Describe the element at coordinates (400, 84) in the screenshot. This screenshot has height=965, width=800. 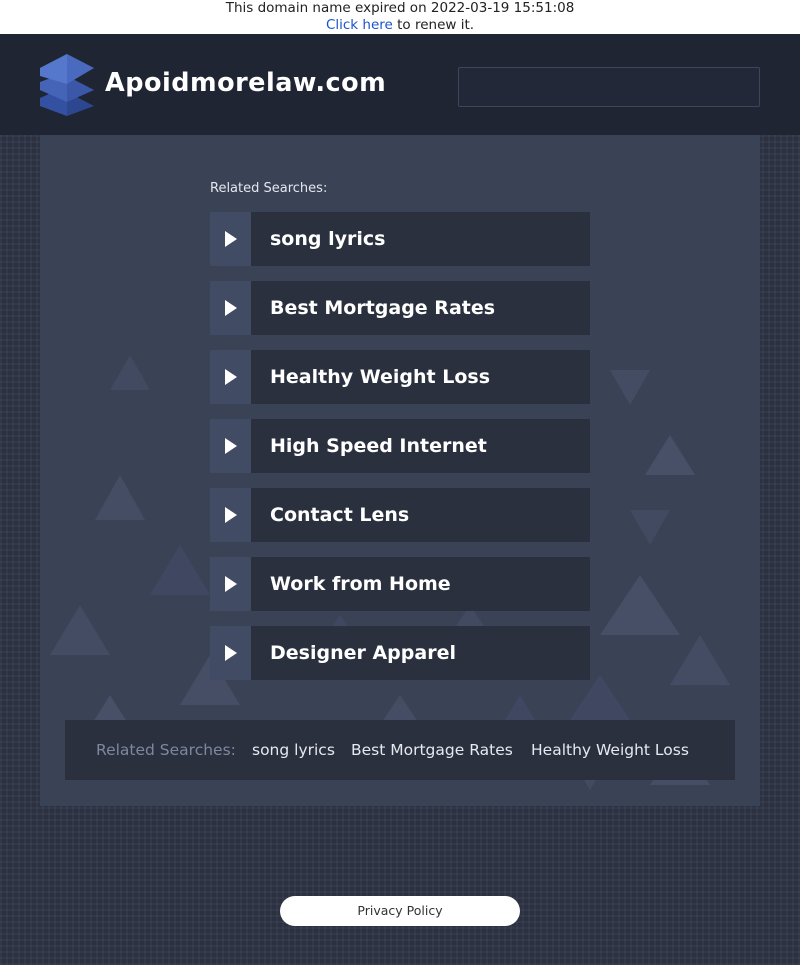
I see `site-header: Apoidmorelaw.com` at that location.